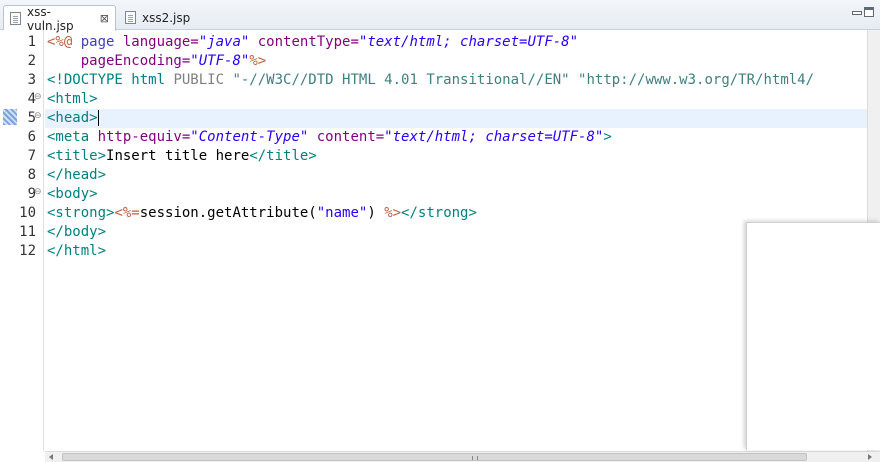 The image size is (880, 462). I want to click on line-number: 7, so click(31, 156).